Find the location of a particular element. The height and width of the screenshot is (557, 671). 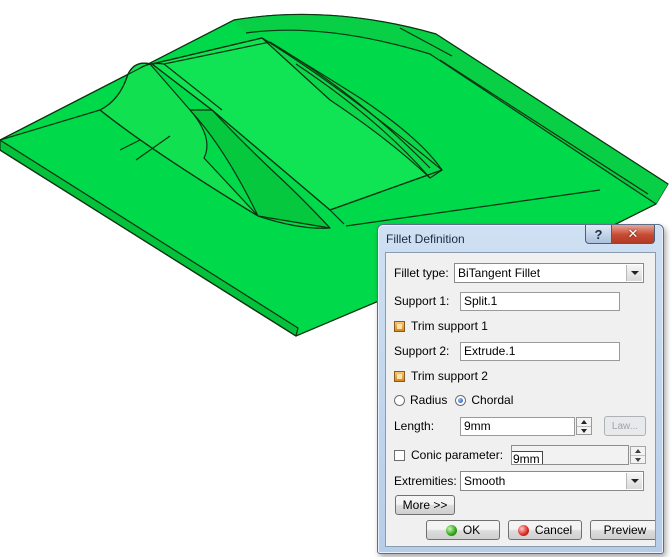

fillet-type-value: BiTangent Fillet is located at coordinates (499, 273).